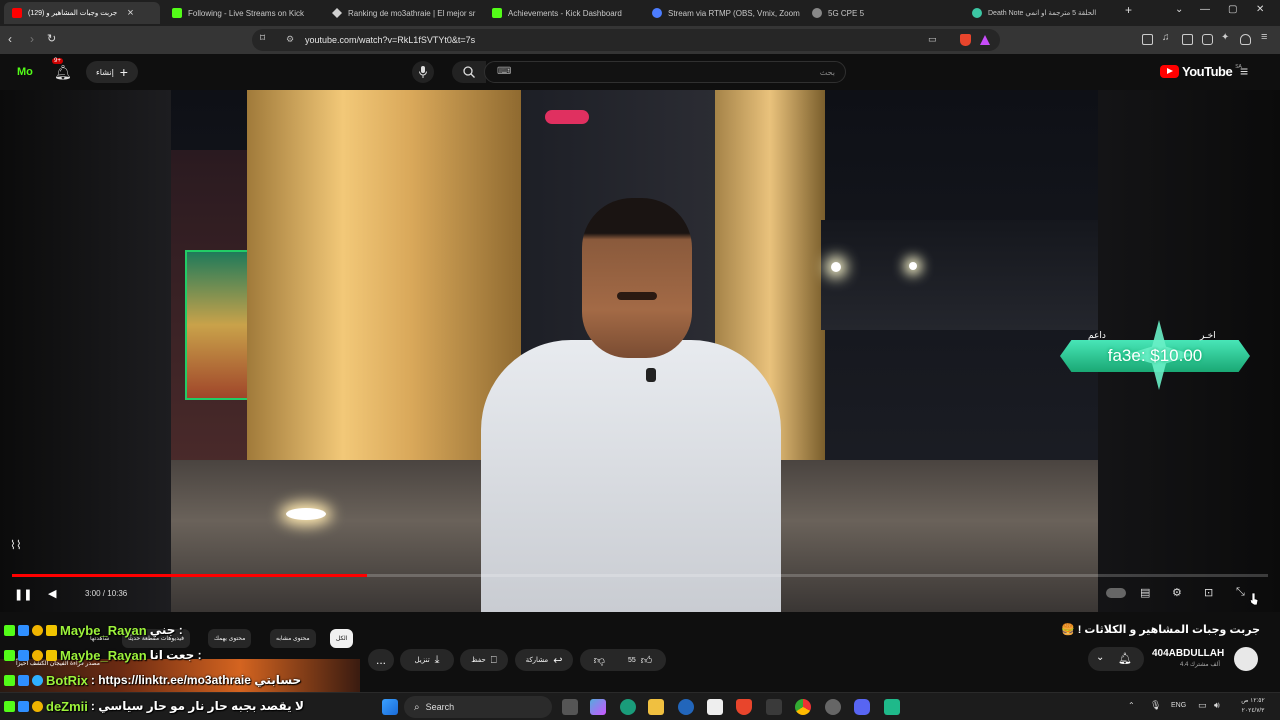 Image resolution: width=1280 pixels, height=720 pixels. Describe the element at coordinates (1116, 659) in the screenshot. I see `subscribe-bell-button: ⌄ 🔔︎` at that location.